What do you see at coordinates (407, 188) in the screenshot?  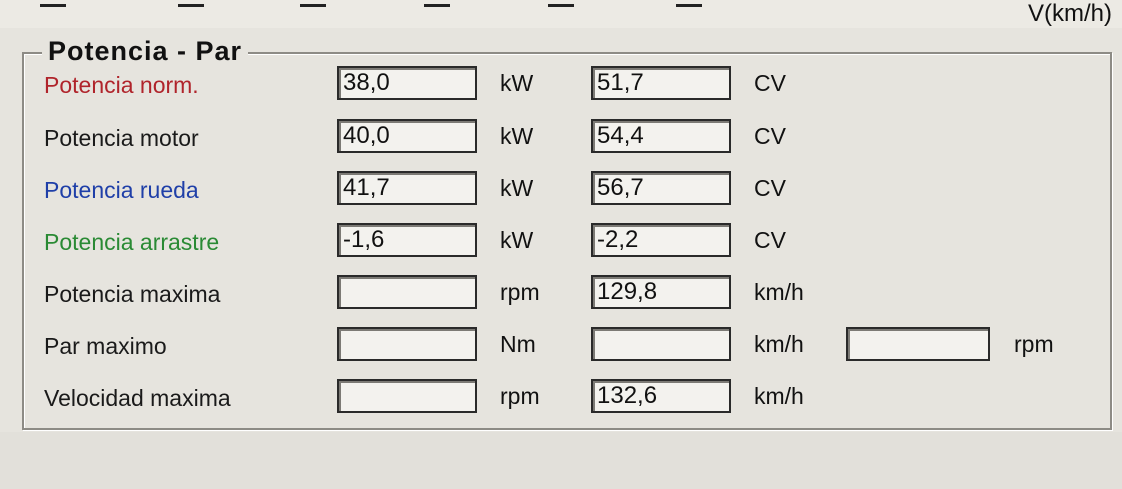 I see `potencia-rueda-kw-field: 41,7` at bounding box center [407, 188].